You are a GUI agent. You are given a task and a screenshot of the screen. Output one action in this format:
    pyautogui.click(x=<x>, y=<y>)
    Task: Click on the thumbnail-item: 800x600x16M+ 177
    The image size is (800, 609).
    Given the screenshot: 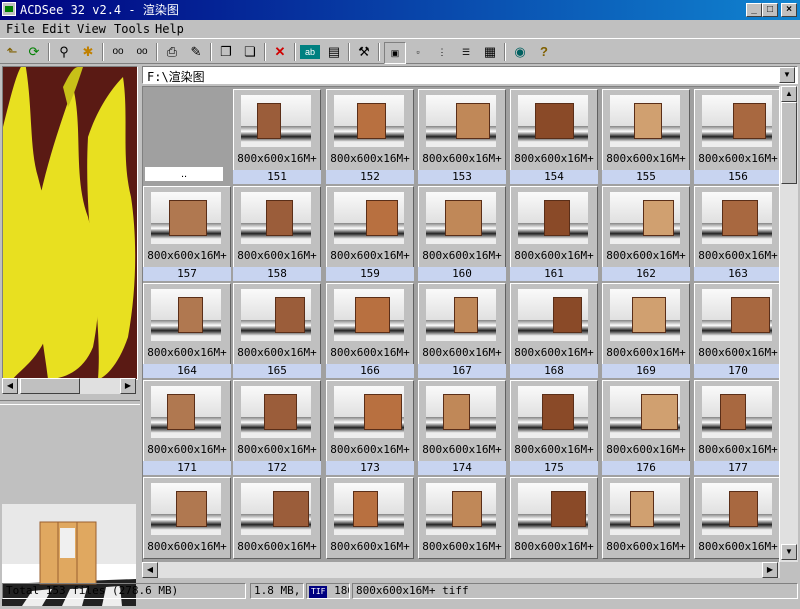 What is the action you would take?
    pyautogui.click(x=736, y=427)
    